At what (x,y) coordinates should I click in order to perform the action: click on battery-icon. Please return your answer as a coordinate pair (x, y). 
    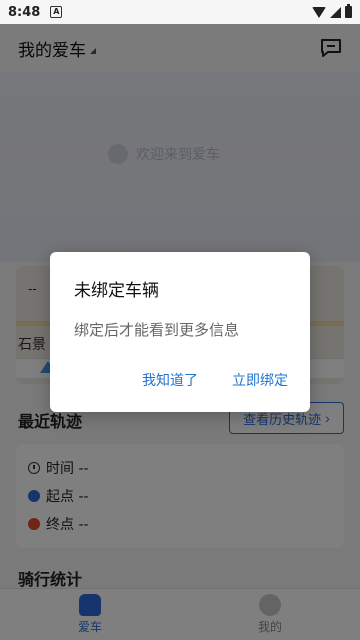
    Looking at the image, I should click on (348, 11).